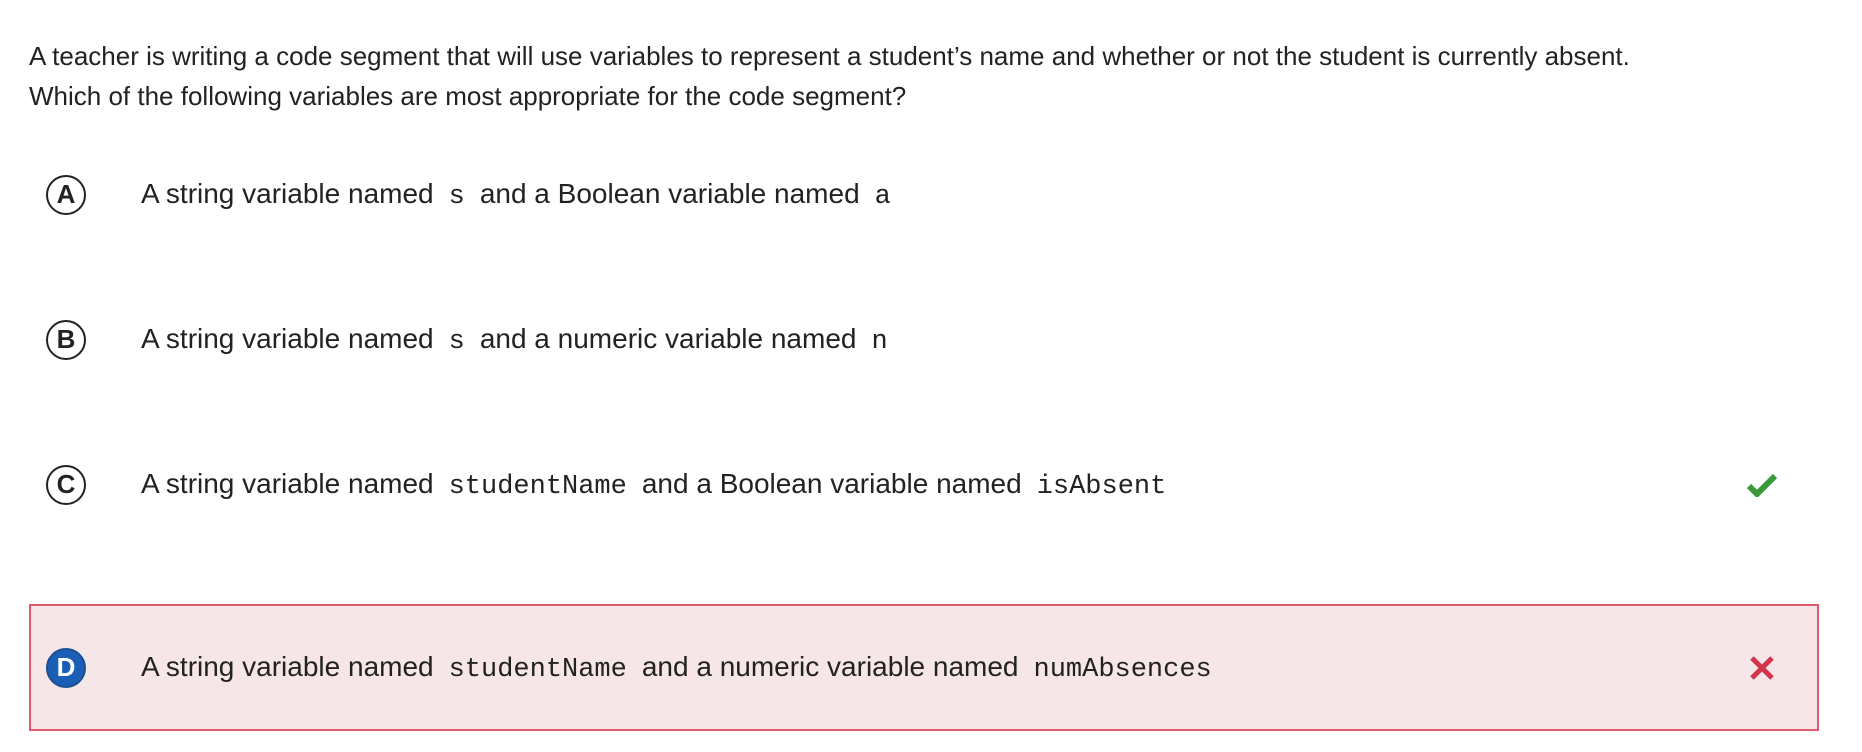 The image size is (1862, 752). I want to click on choice-c-code-1: studentName, so click(537, 486).